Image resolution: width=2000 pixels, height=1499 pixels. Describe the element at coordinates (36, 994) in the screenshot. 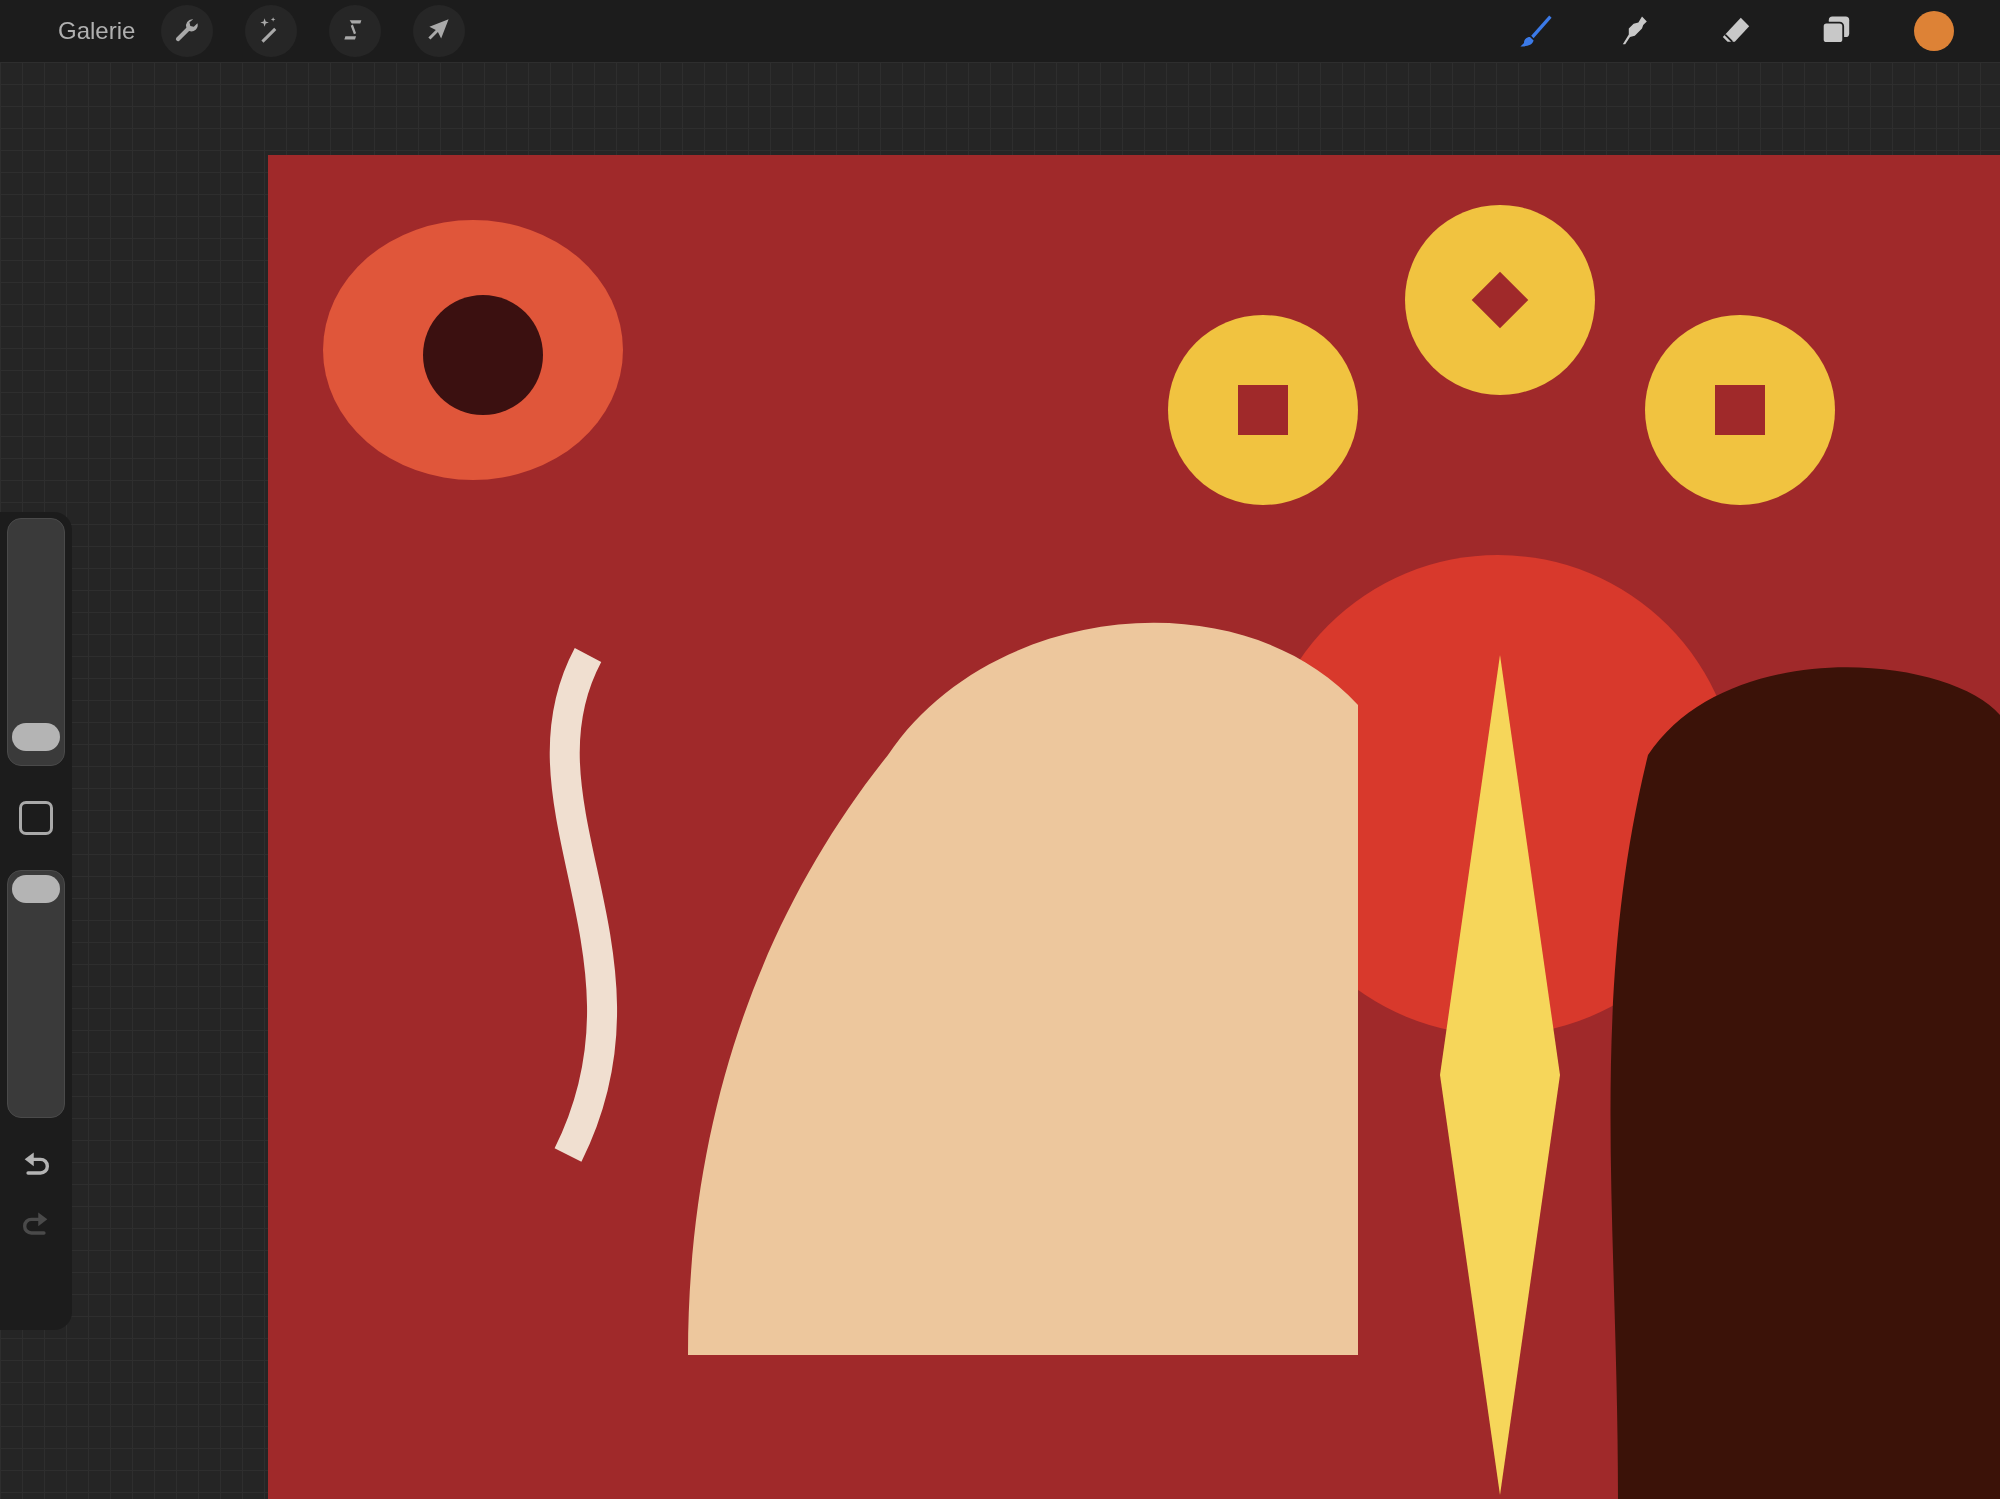

I see `opacity-slider` at that location.